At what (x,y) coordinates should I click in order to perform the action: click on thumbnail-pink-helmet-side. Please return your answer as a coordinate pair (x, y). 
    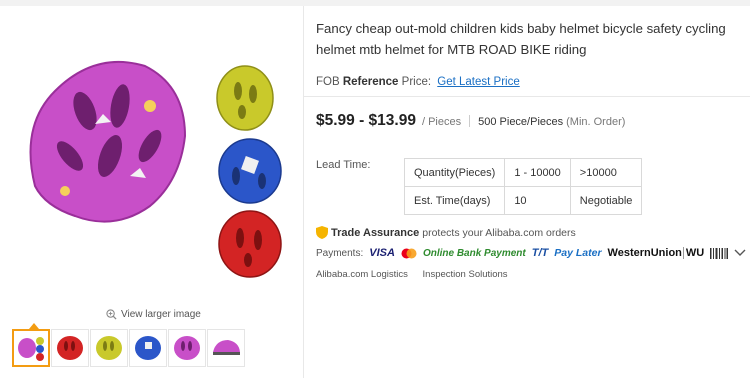
    Looking at the image, I should click on (226, 348).